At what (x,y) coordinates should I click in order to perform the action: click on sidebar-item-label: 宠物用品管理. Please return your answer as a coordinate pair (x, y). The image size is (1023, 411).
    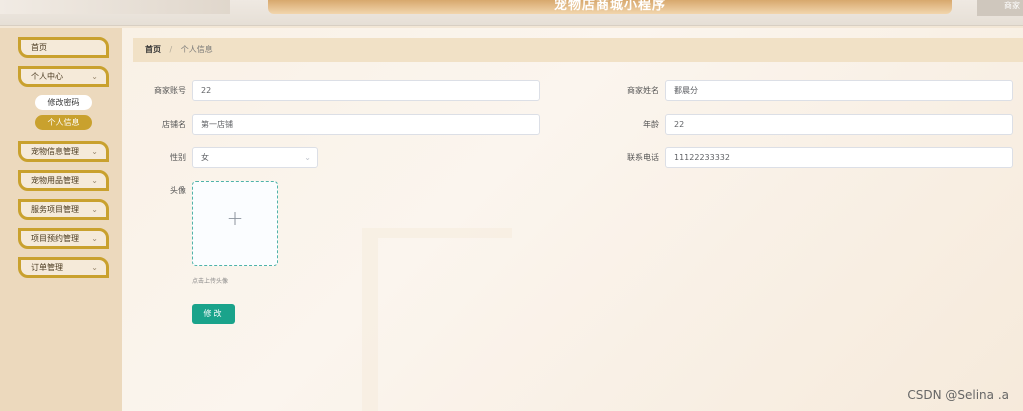
    Looking at the image, I should click on (55, 180).